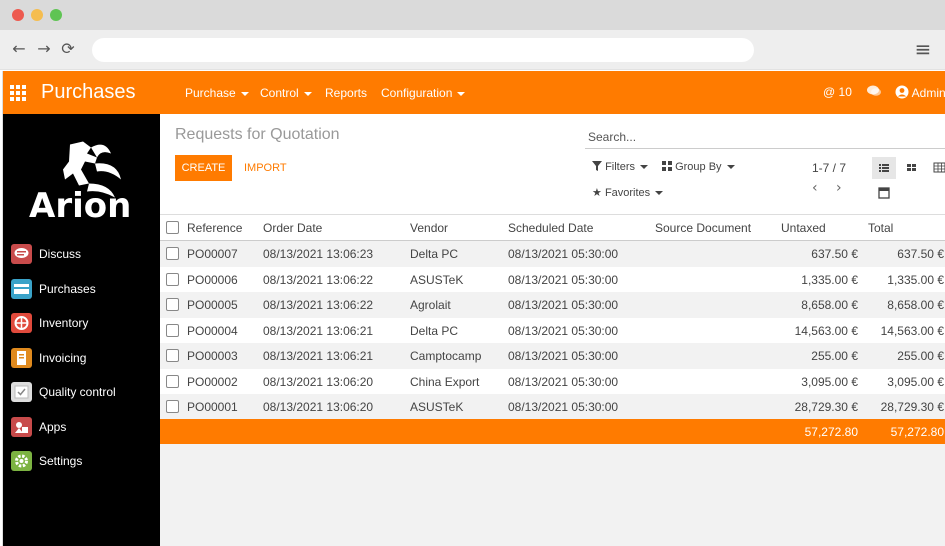 The width and height of the screenshot is (945, 546). I want to click on cell-order-date: 08/13/2021 13:06:22, so click(318, 279).